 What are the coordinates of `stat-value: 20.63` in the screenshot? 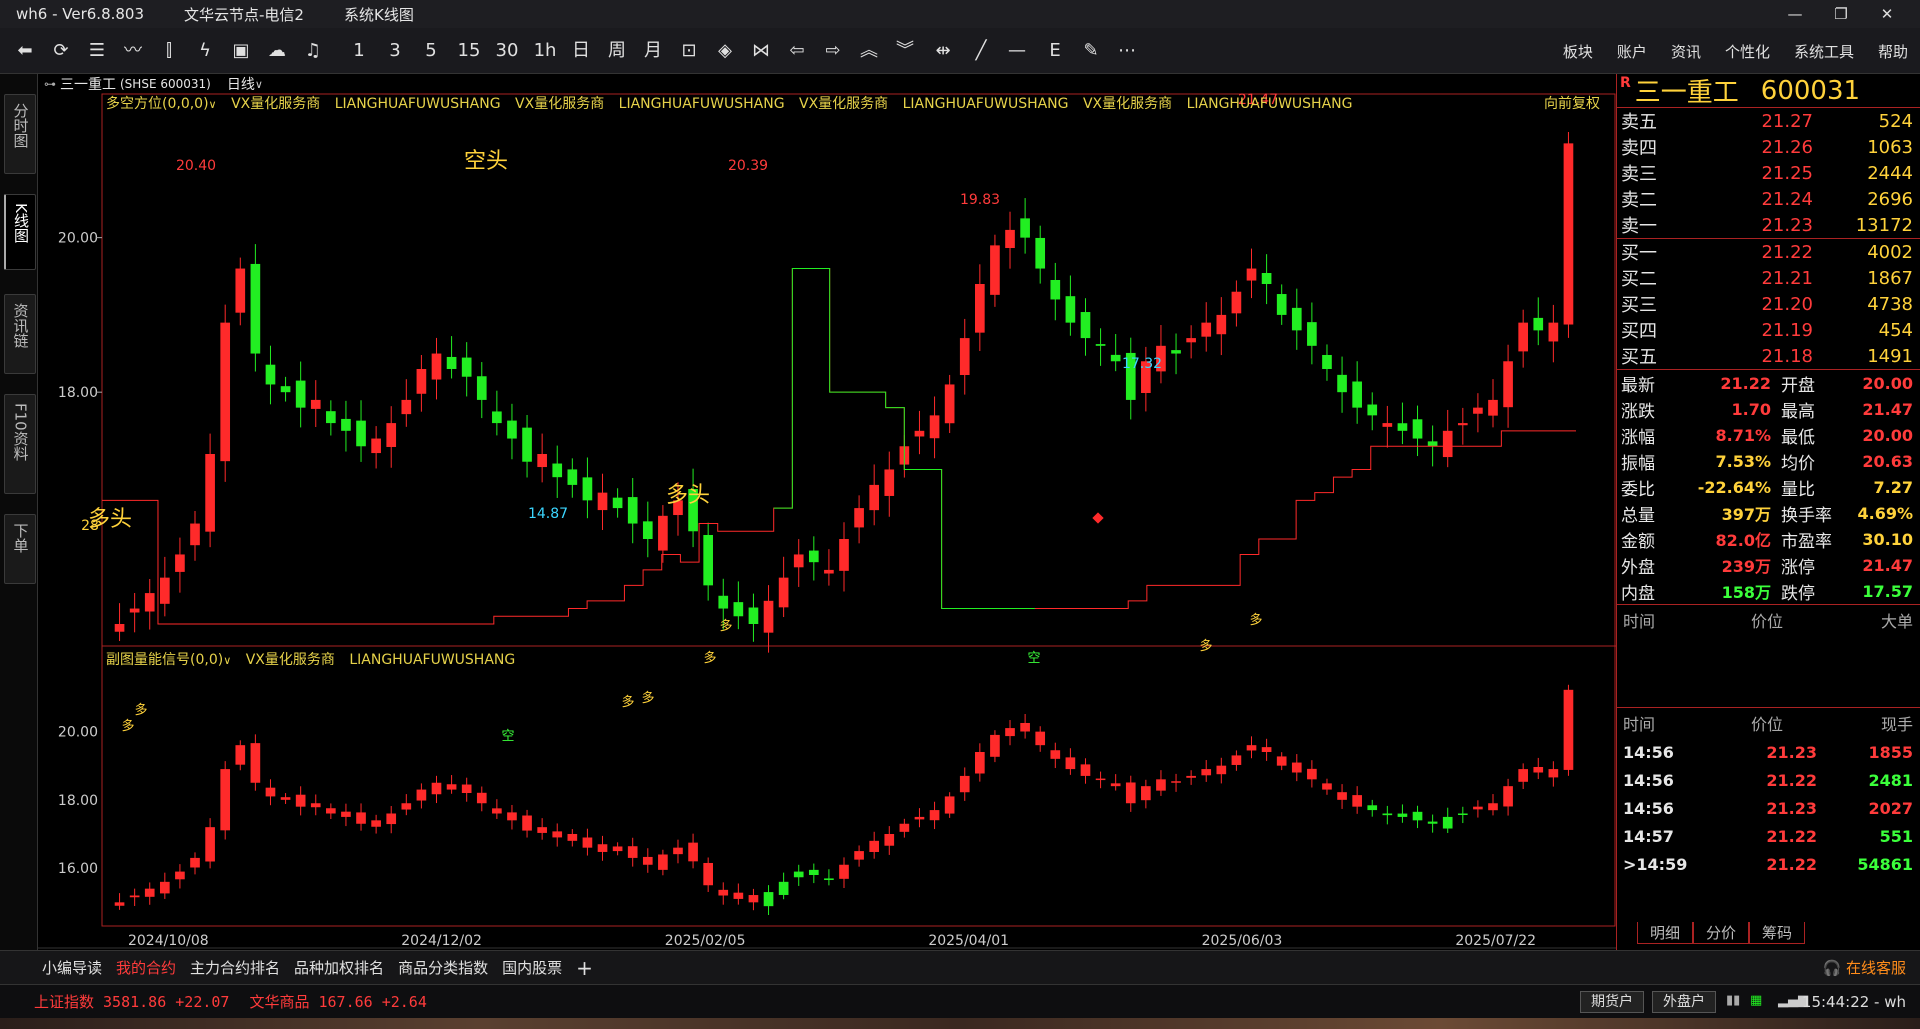 It's located at (1887, 461).